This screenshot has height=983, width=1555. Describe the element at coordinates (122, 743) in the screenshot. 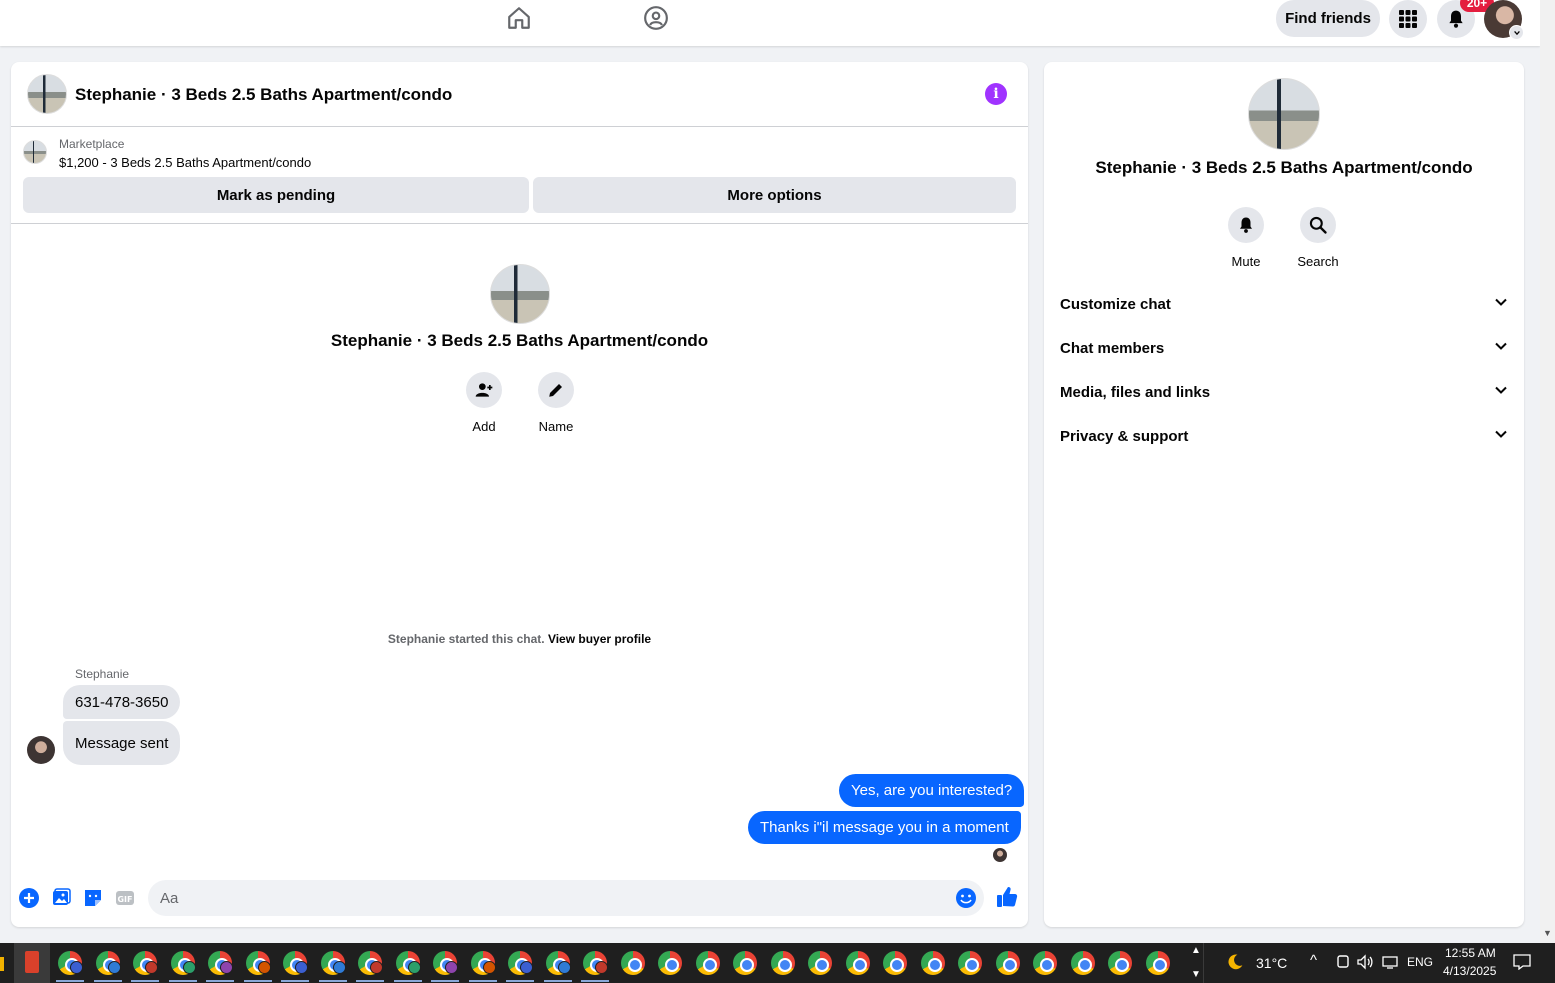

I see `incoming-message-bubble: Message sent` at that location.